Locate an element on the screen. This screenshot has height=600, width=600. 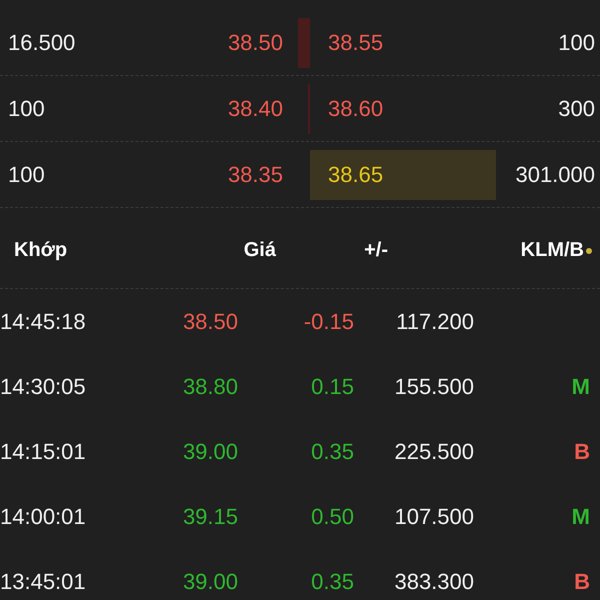
ask-price: 38.55 is located at coordinates (355, 42).